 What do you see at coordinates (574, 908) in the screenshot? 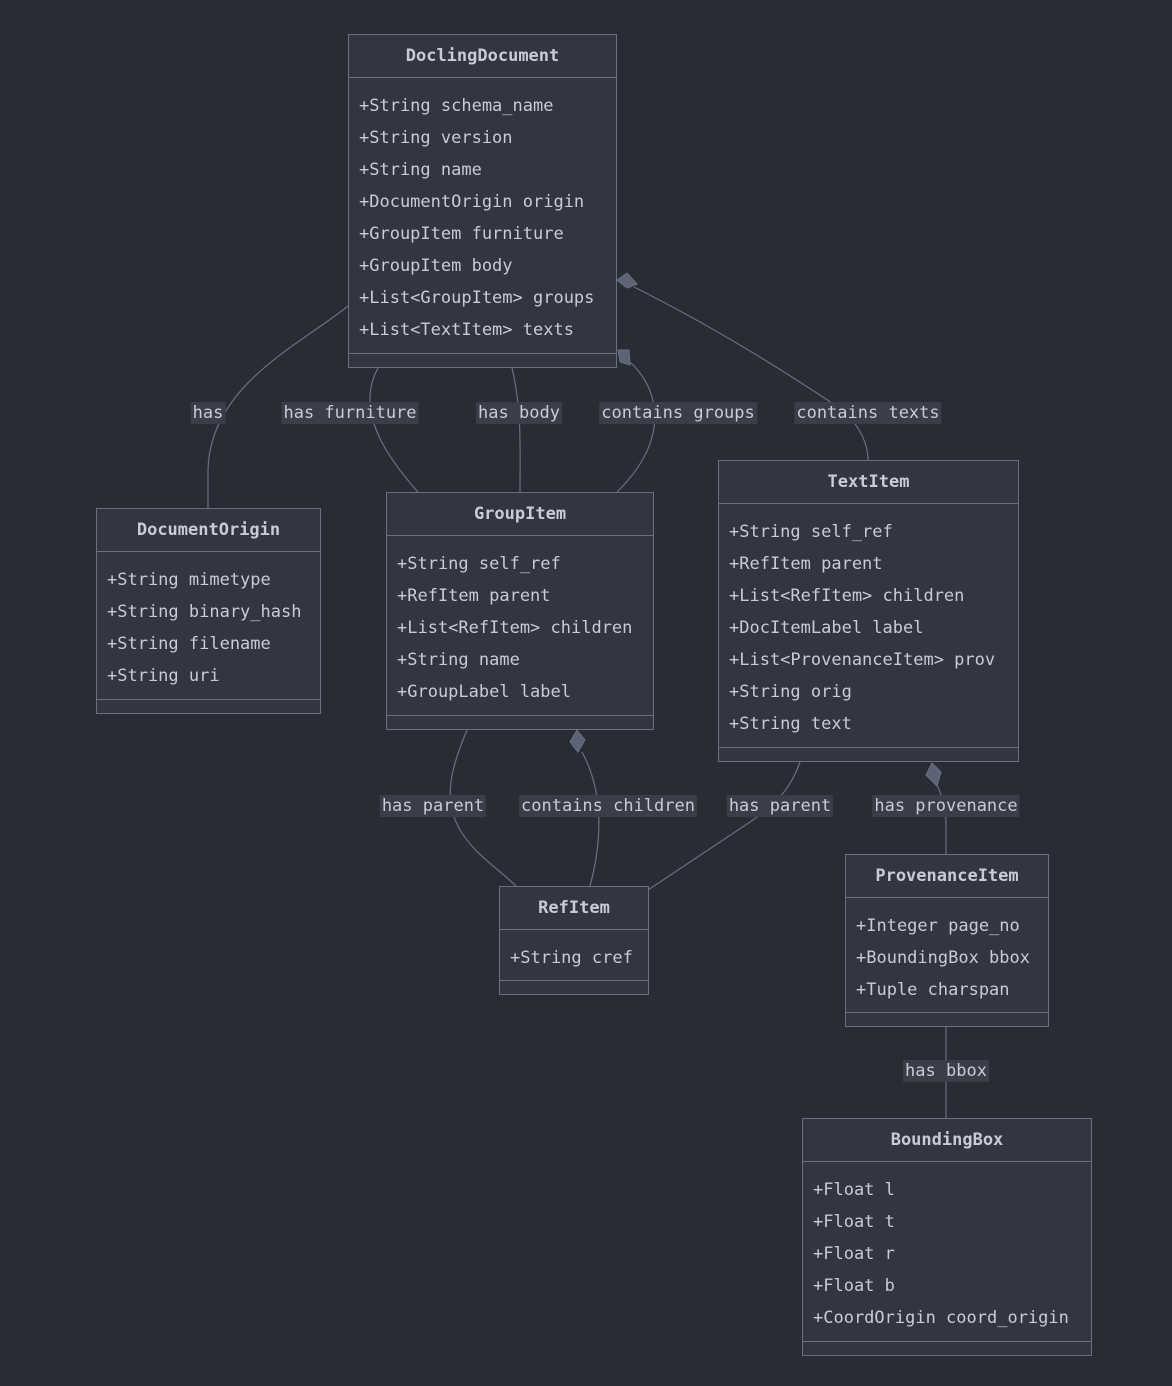
I see `class-title: RefItem` at bounding box center [574, 908].